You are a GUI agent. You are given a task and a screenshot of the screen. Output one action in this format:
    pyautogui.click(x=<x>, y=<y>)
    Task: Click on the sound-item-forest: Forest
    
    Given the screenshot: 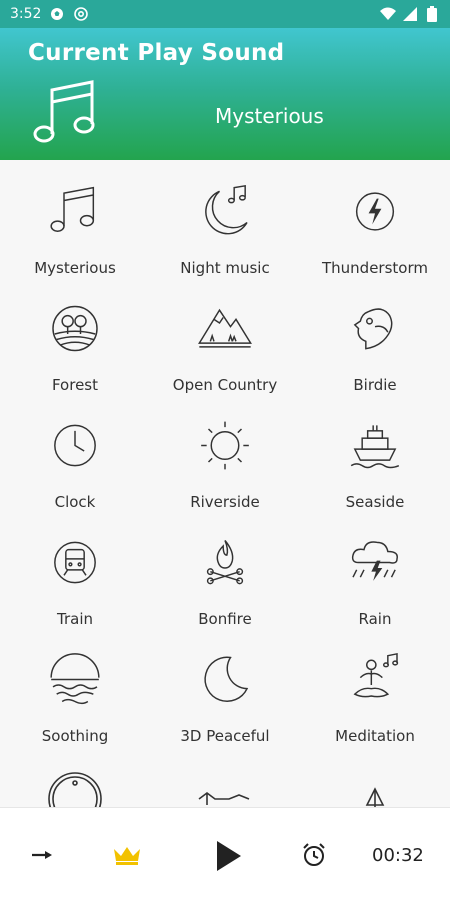 What is the action you would take?
    pyautogui.click(x=75, y=335)
    